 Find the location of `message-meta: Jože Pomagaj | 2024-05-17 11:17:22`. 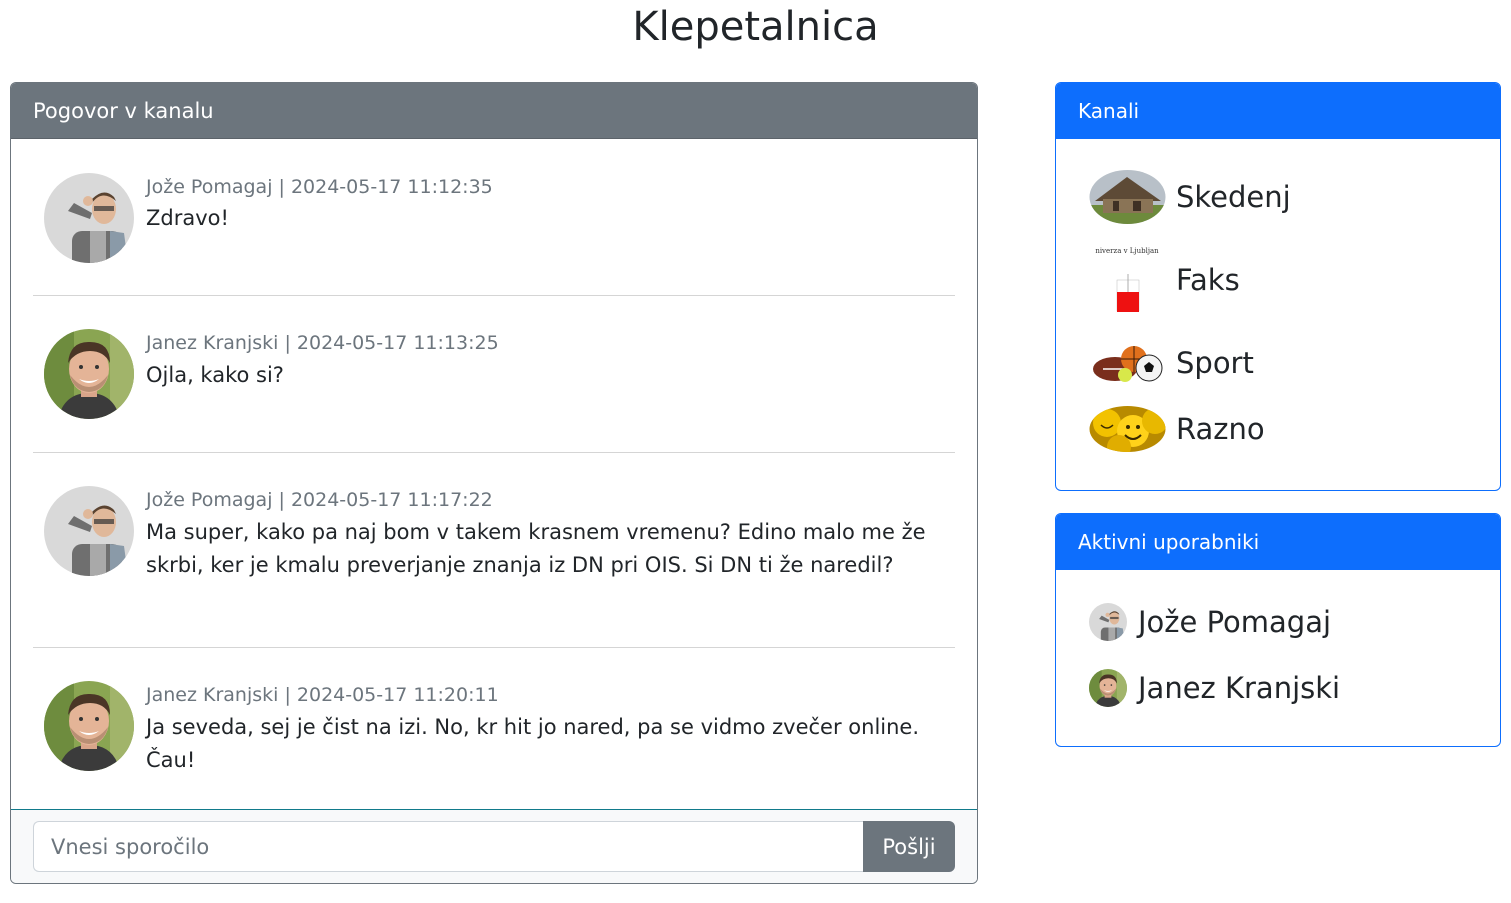

message-meta: Jože Pomagaj | 2024-05-17 11:17:22 is located at coordinates (319, 500).